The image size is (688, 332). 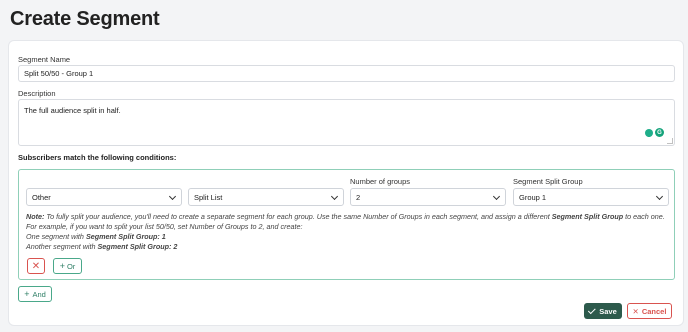 I want to click on grammarly-icon: G, so click(x=659, y=132).